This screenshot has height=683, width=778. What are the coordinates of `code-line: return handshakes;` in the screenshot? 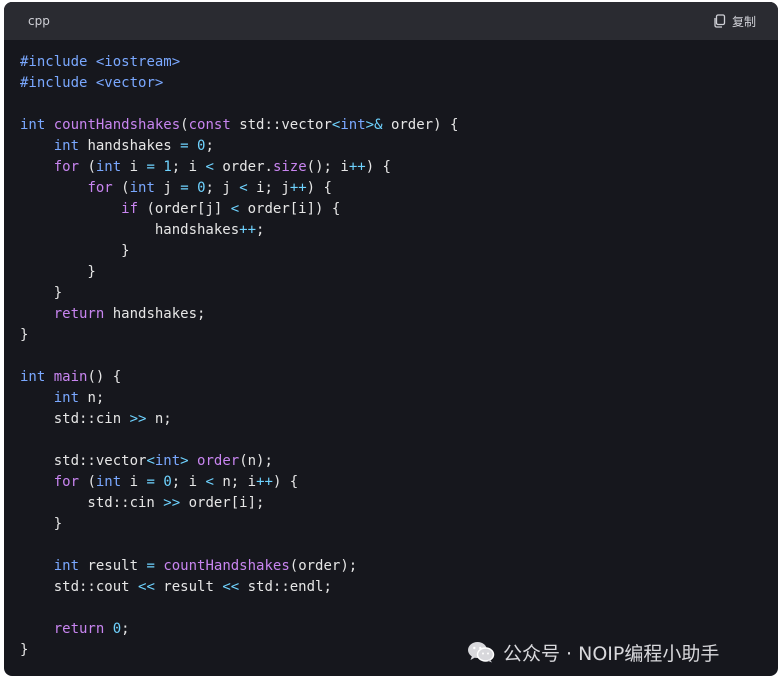 It's located at (399, 314).